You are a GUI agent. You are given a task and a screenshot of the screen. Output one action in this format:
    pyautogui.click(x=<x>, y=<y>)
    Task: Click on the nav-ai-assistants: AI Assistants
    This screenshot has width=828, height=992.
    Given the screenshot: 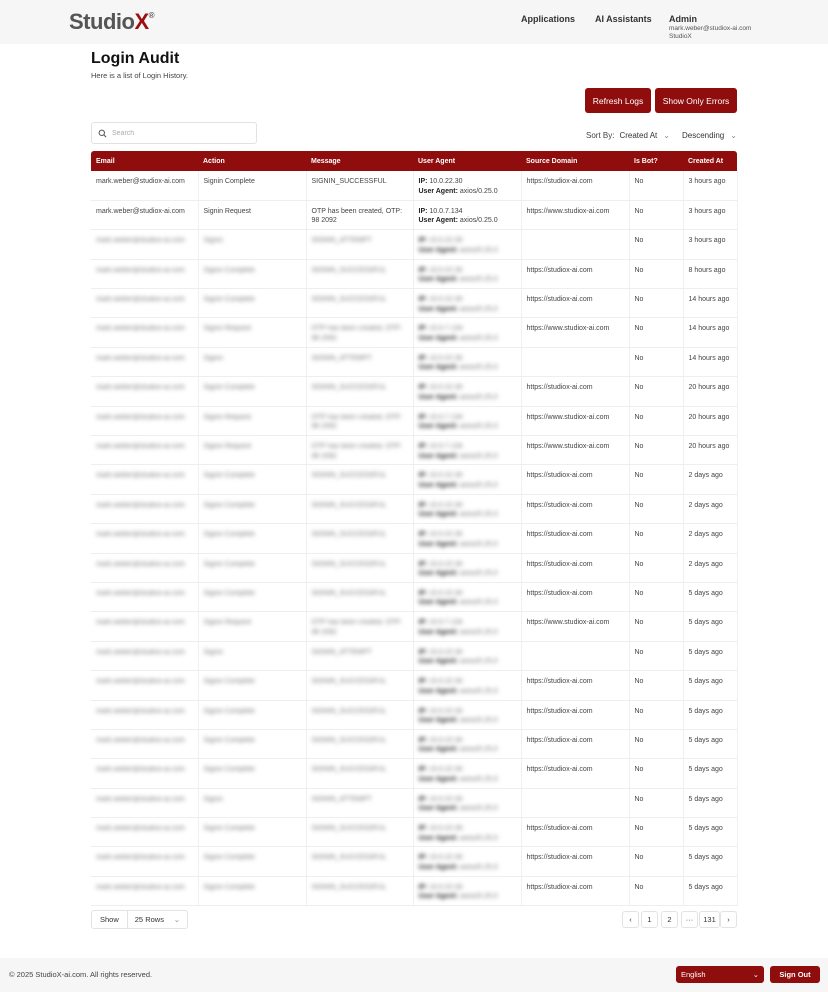 What is the action you would take?
    pyautogui.click(x=623, y=19)
    